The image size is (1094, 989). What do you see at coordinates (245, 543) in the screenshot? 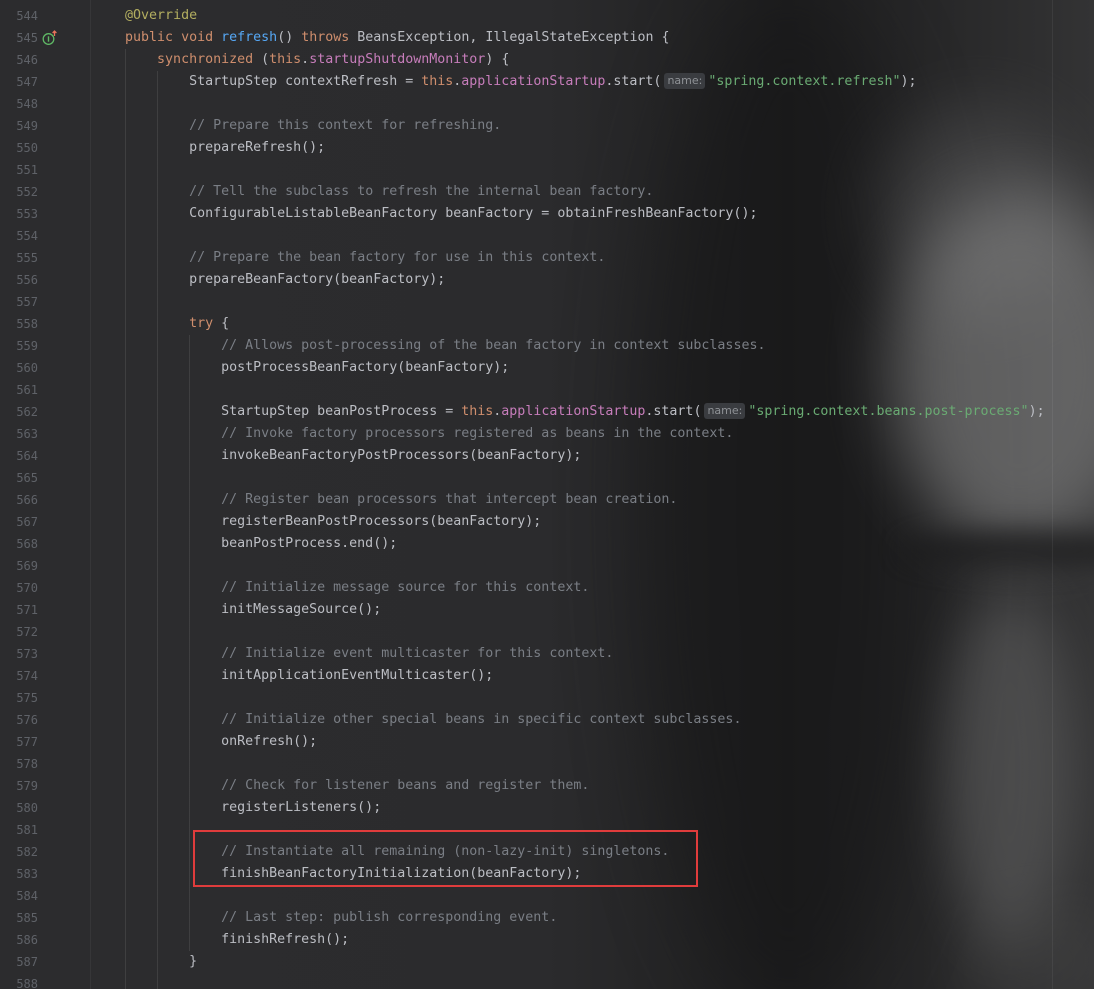
I see `code-token: beanPostProcess.end();` at bounding box center [245, 543].